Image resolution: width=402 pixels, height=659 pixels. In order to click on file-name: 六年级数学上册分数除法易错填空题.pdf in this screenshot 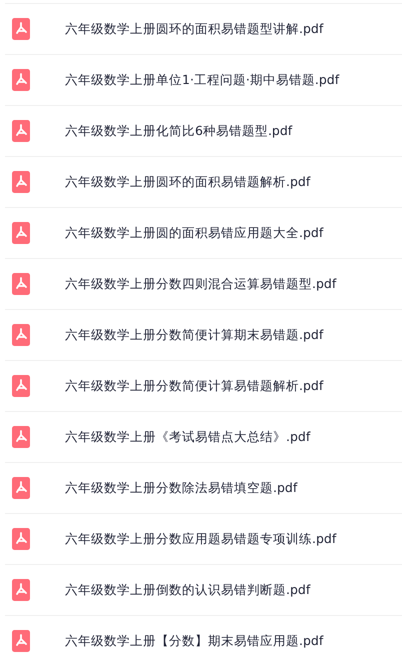, I will do `click(181, 488)`.